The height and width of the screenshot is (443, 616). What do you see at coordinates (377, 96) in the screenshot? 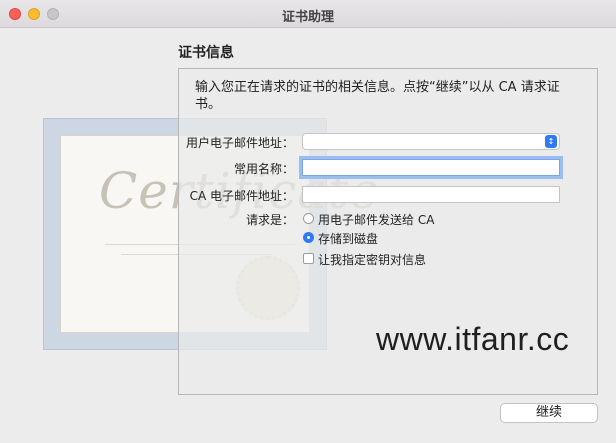
I see `instruction-text: 输入您正在请求的证书的相关信息。点按“继续”以从 CA 请求证书。` at bounding box center [377, 96].